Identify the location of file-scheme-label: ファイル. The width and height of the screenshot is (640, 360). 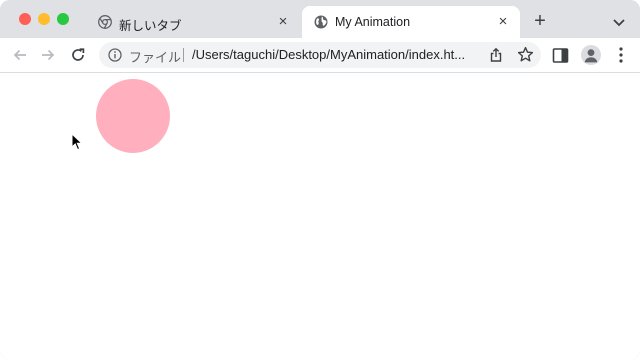
(155, 57).